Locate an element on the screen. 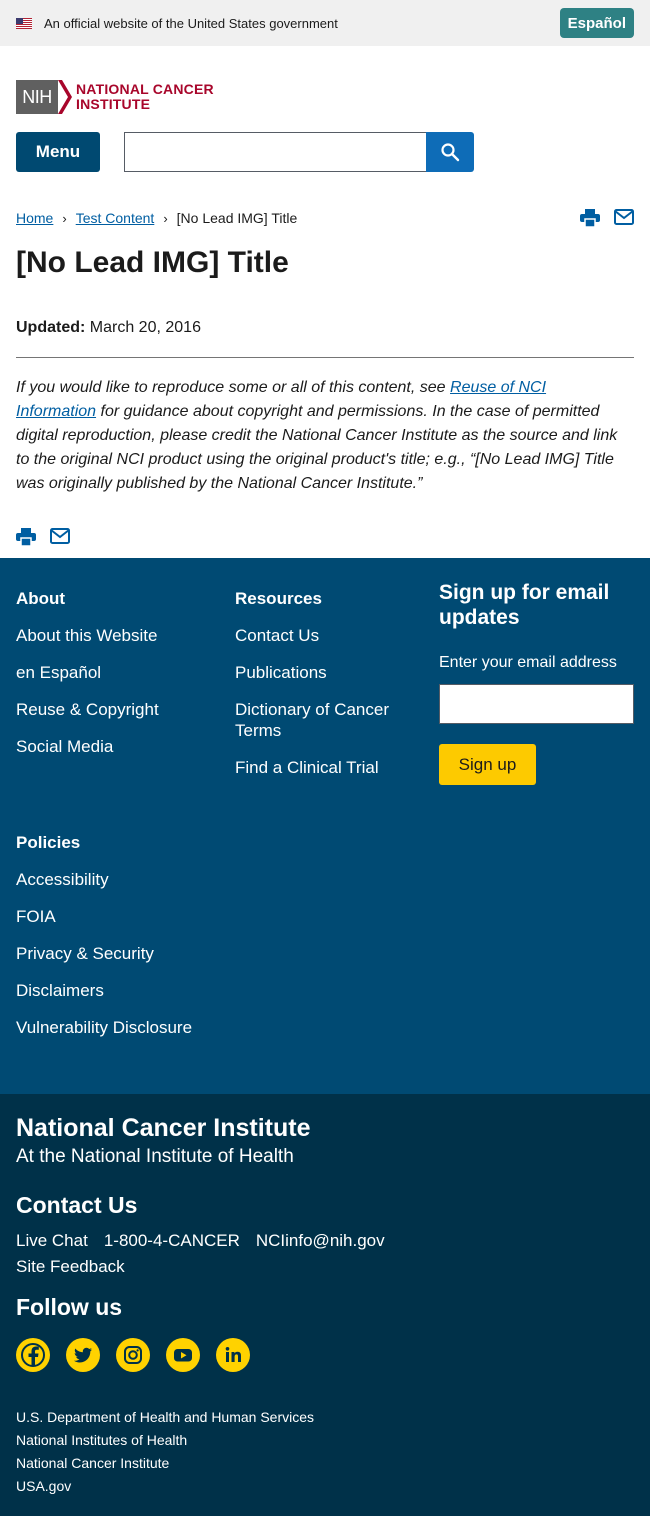 This screenshot has width=650, height=1516. linkedin-icon is located at coordinates (233, 1355).